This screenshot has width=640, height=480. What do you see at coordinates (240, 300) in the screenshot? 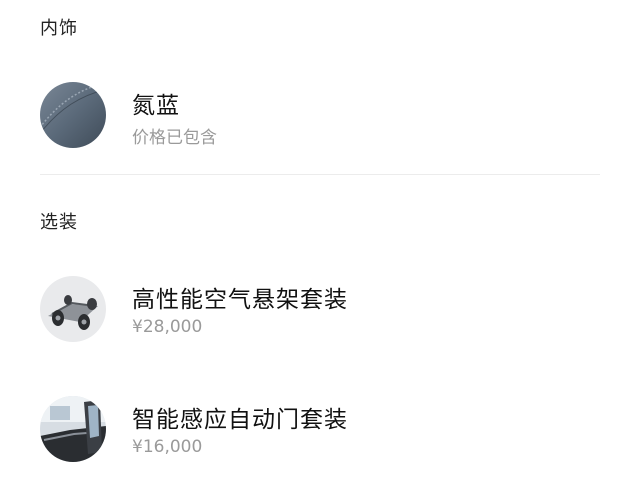
I see `option-name: 高性能空气悬架套装` at bounding box center [240, 300].